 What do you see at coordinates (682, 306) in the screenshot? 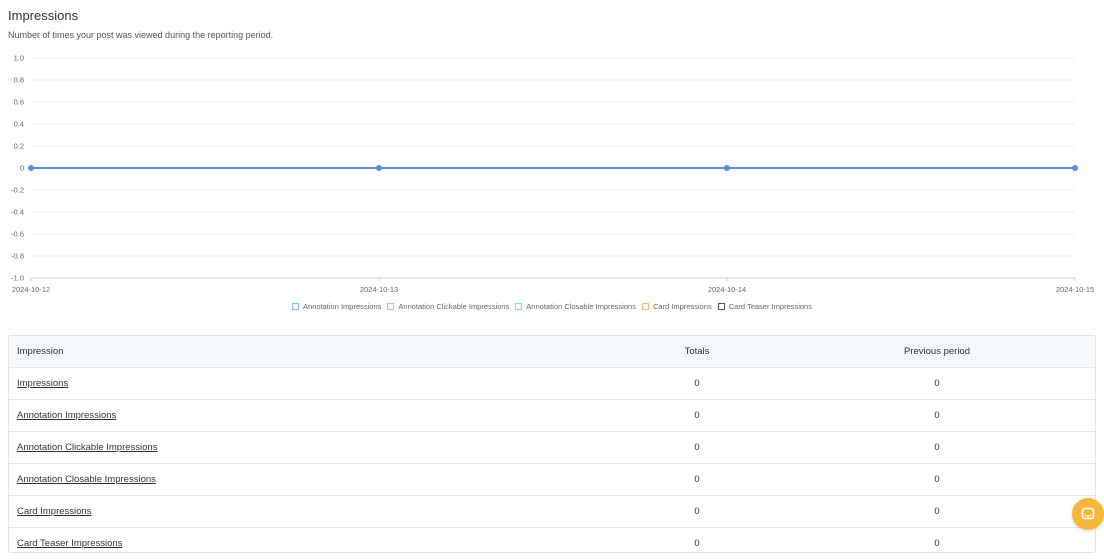
I see `legend-label: Card Impressions` at bounding box center [682, 306].